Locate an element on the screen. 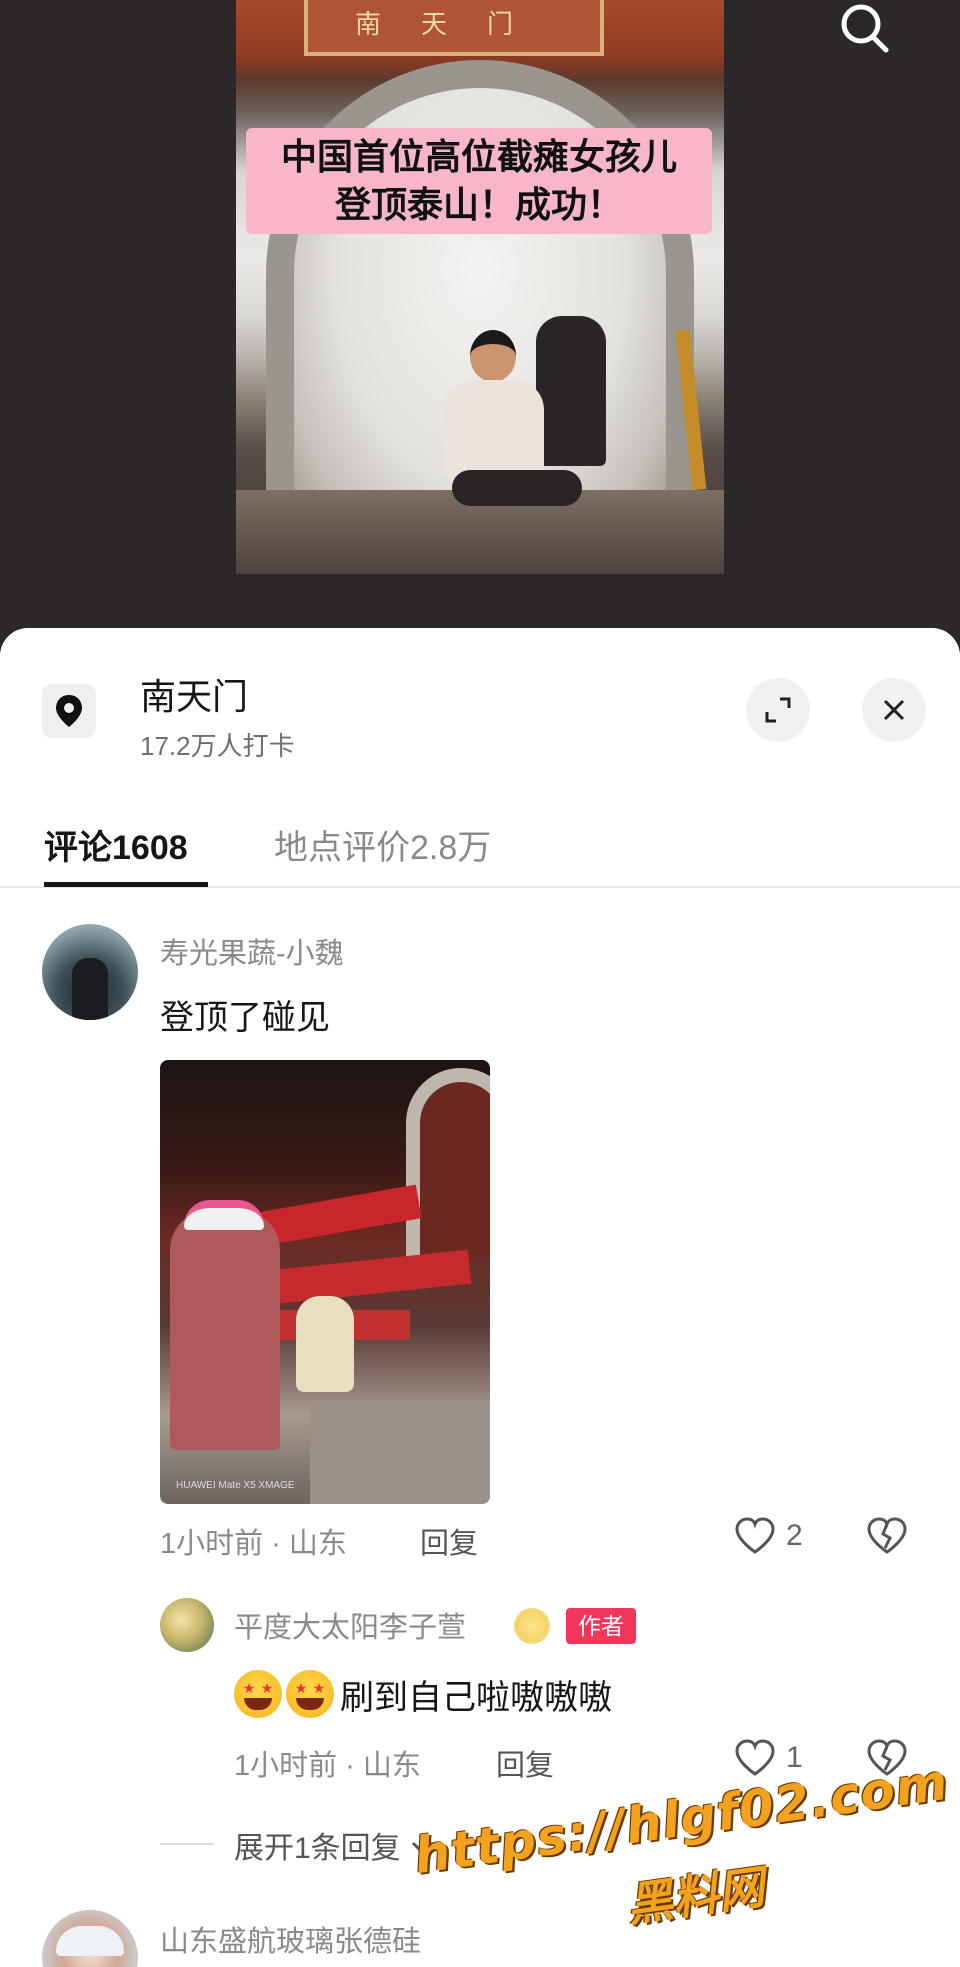 The width and height of the screenshot is (960, 1967). broken-heart-icon is located at coordinates (887, 1535).